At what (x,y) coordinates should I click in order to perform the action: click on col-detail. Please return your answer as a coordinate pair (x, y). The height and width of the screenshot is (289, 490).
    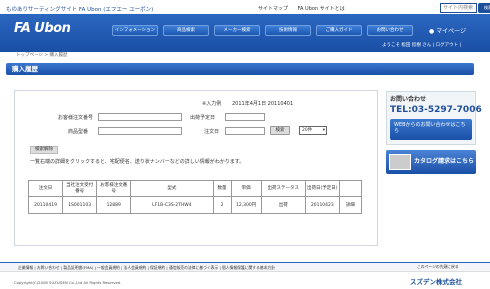
    Looking at the image, I should click on (350, 188).